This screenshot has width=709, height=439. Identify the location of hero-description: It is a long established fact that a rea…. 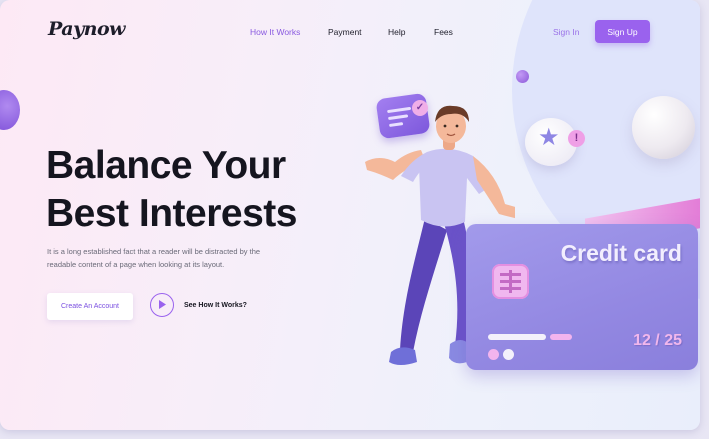
(154, 258).